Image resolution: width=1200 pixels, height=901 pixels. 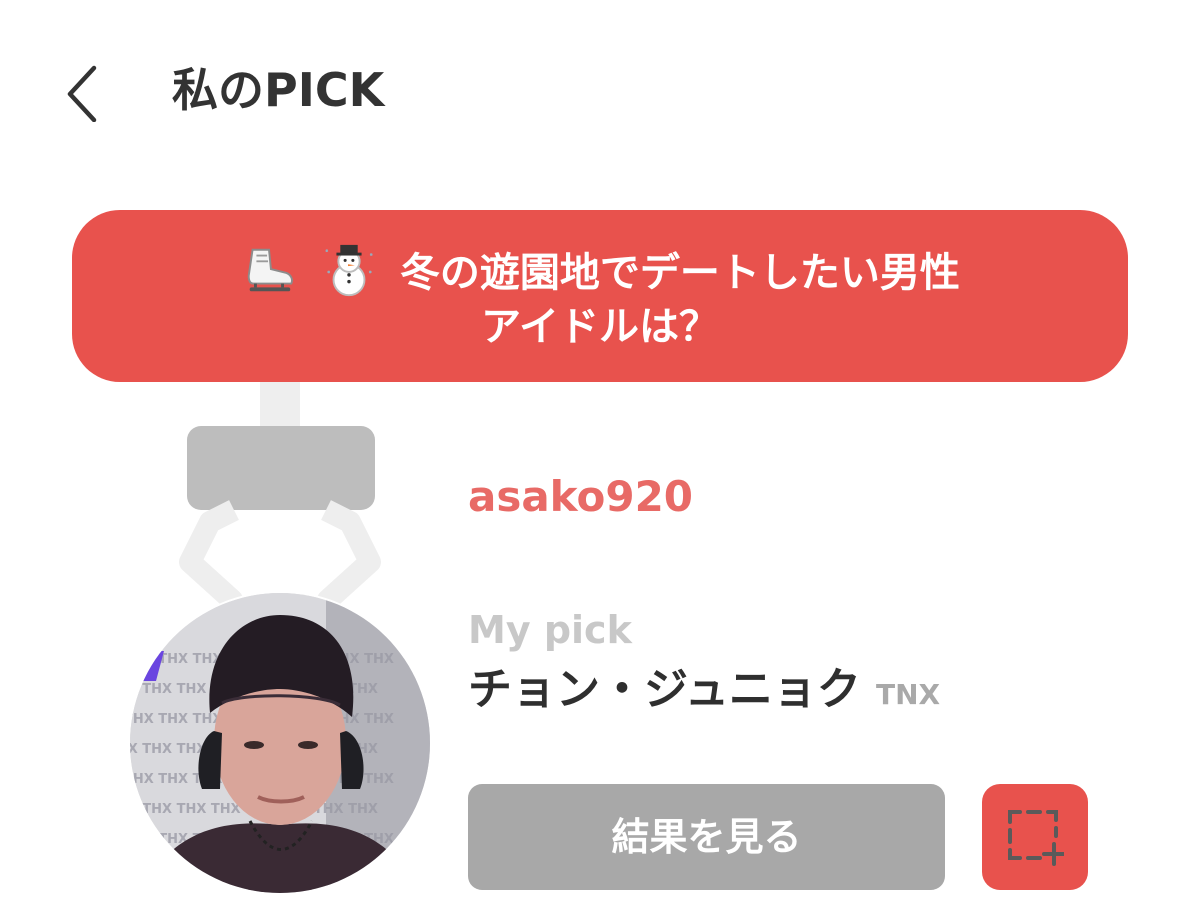 I want to click on chevron-left-icon, so click(x=82, y=93).